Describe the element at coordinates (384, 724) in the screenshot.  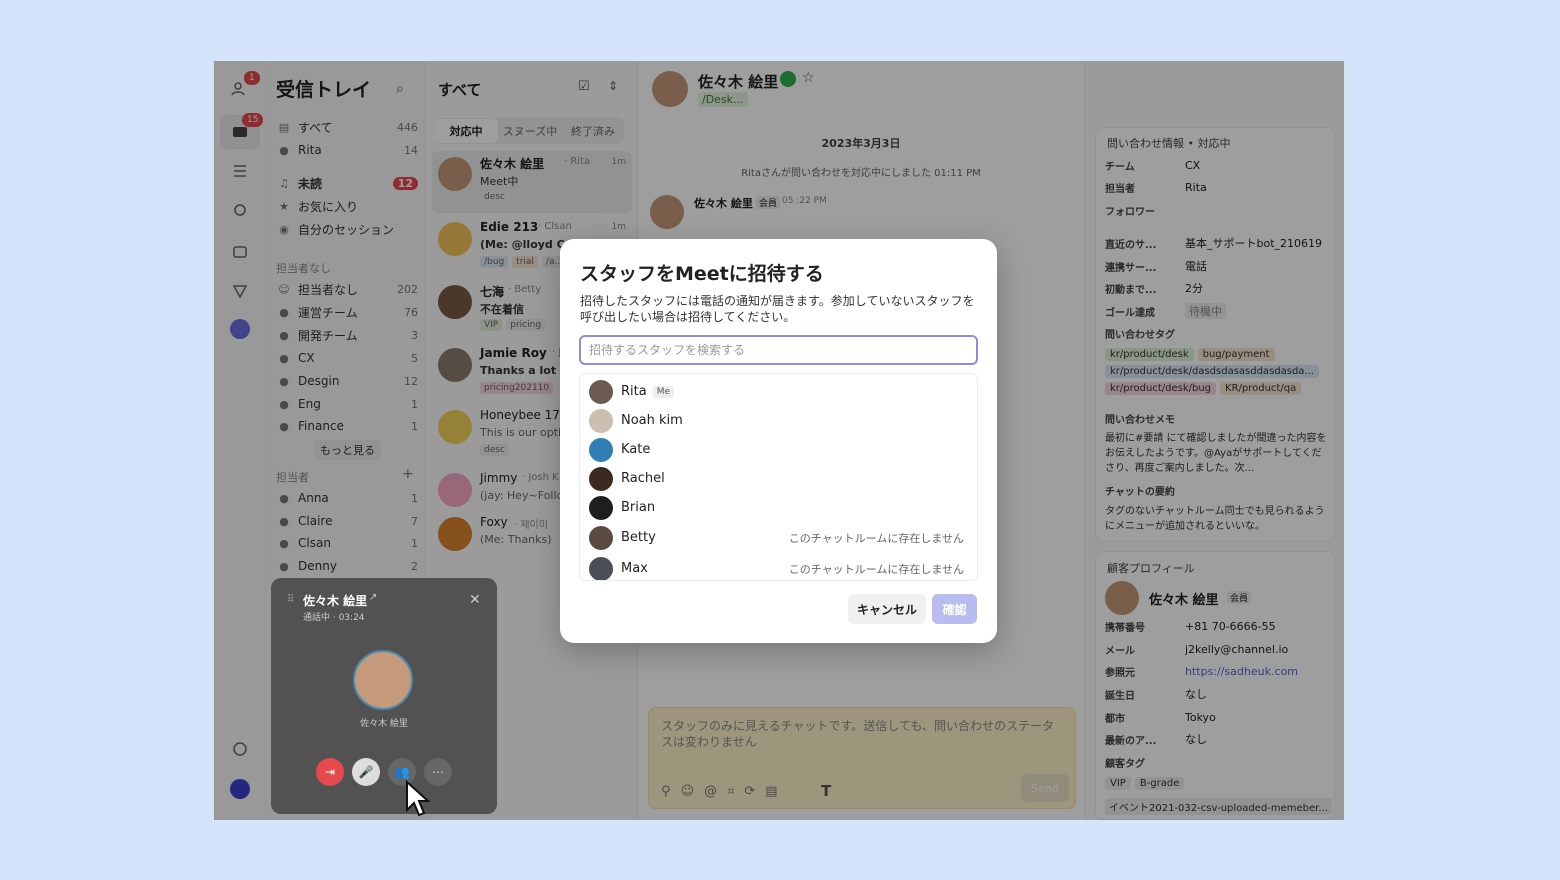
I see `call-avatar-name: 佐々木 絵里` at that location.